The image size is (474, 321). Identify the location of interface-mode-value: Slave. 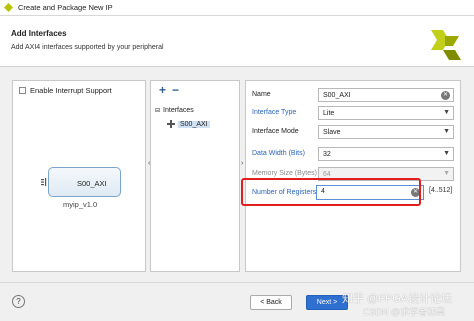
(332, 132).